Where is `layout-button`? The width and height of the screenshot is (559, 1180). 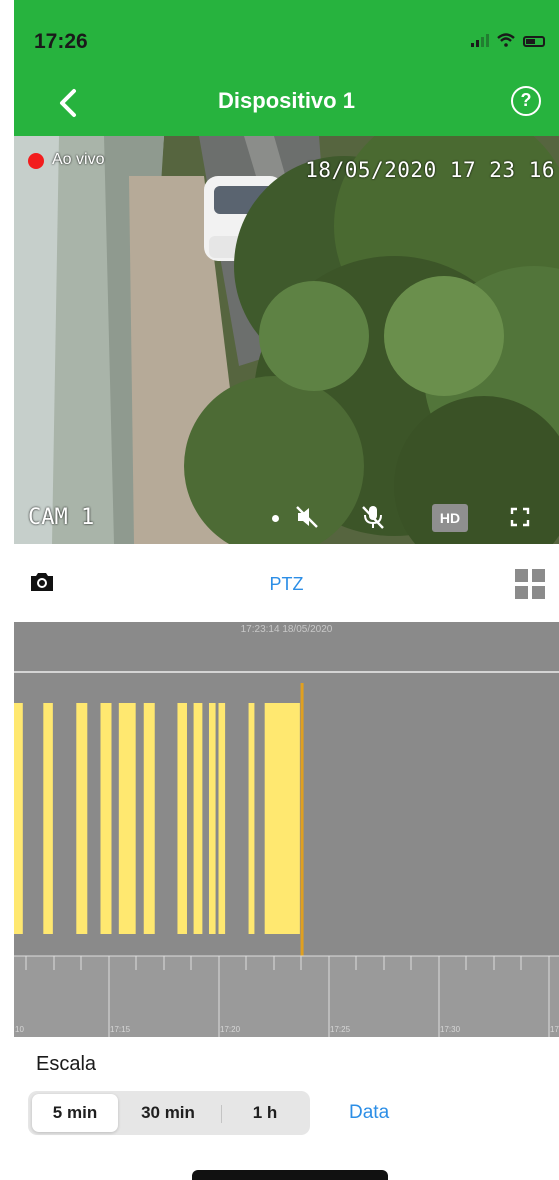 layout-button is located at coordinates (530, 584).